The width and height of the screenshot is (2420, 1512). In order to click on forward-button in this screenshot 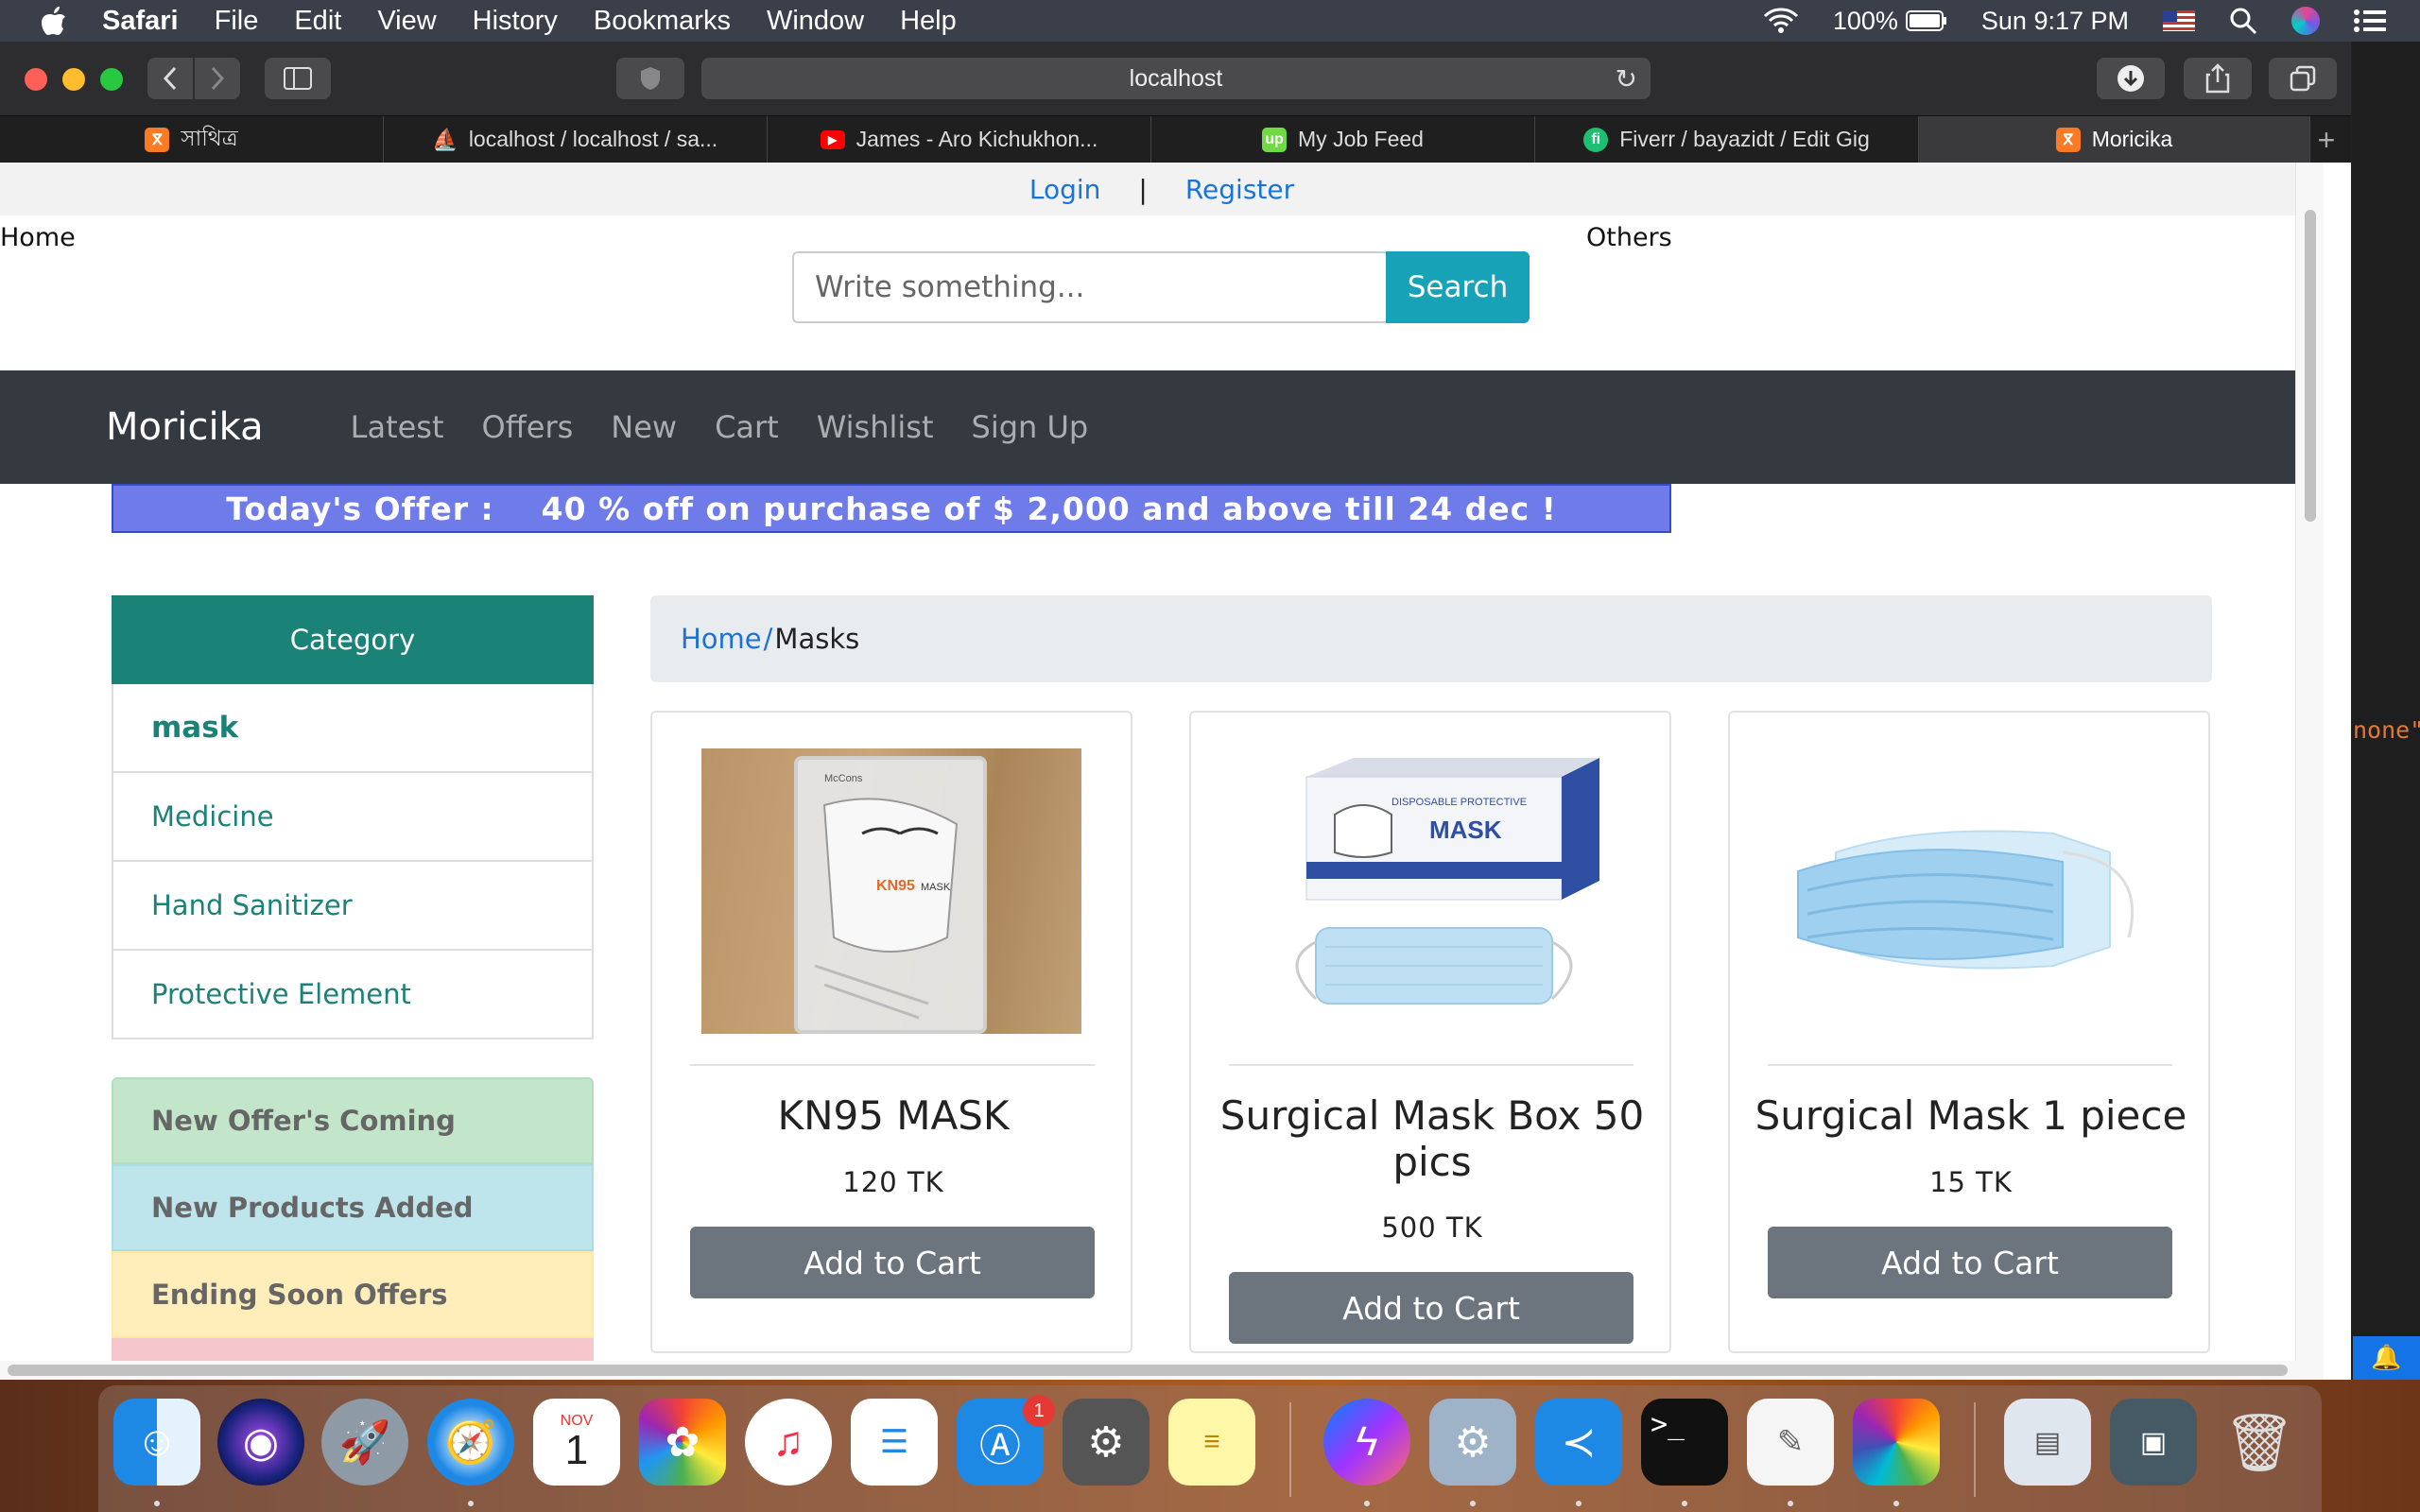, I will do `click(218, 78)`.